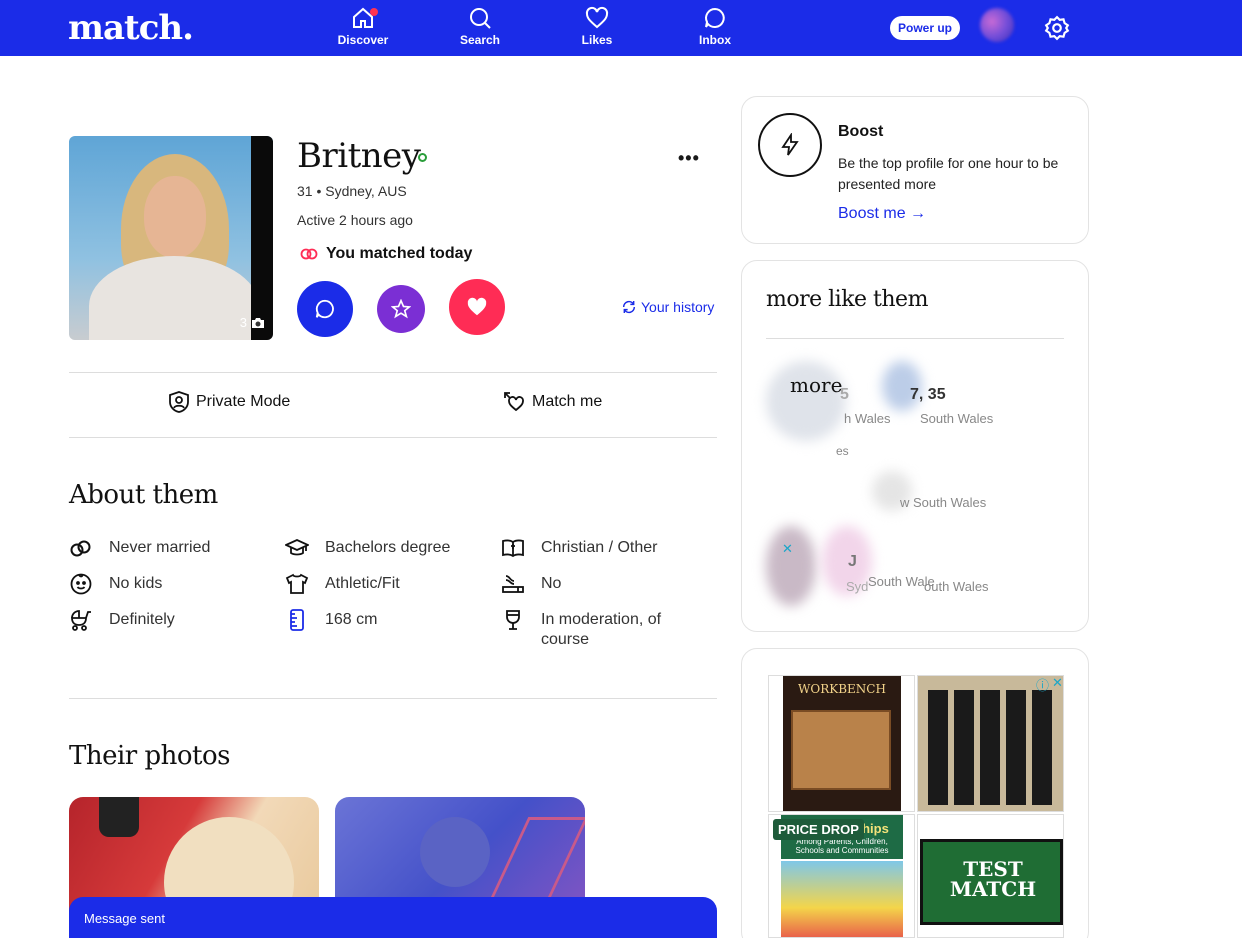 The height and width of the screenshot is (938, 1242). I want to click on photo-count: 3, so click(252, 322).